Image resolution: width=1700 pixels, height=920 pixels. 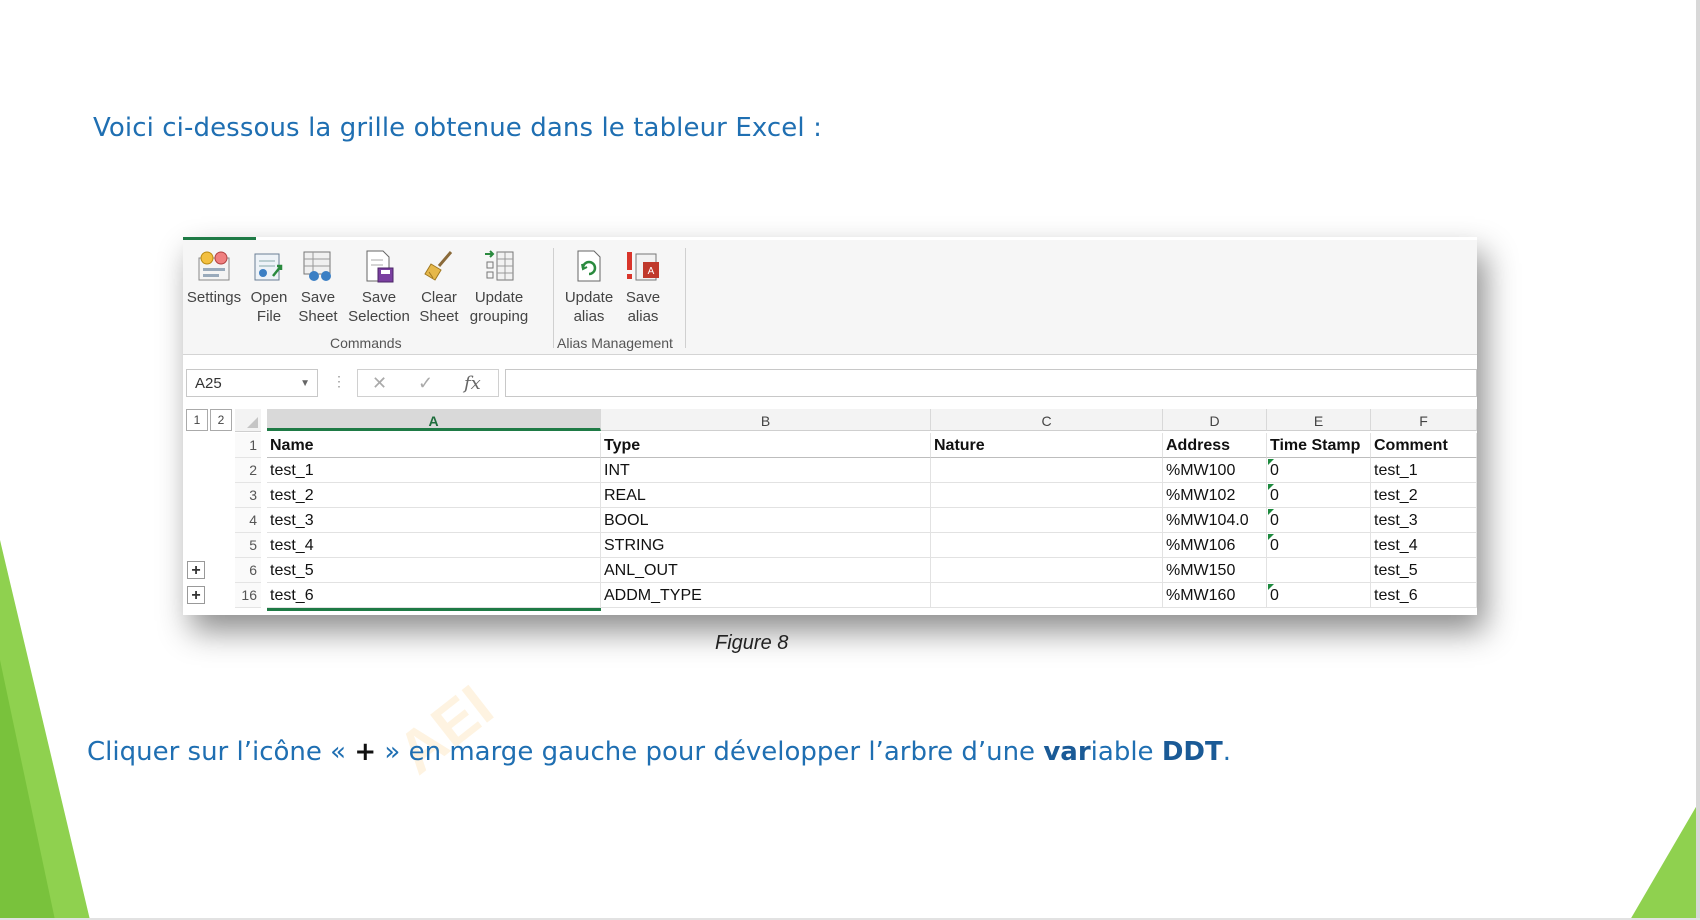 What do you see at coordinates (615, 343) in the screenshot?
I see `group-label-alias-management: Alias Management` at bounding box center [615, 343].